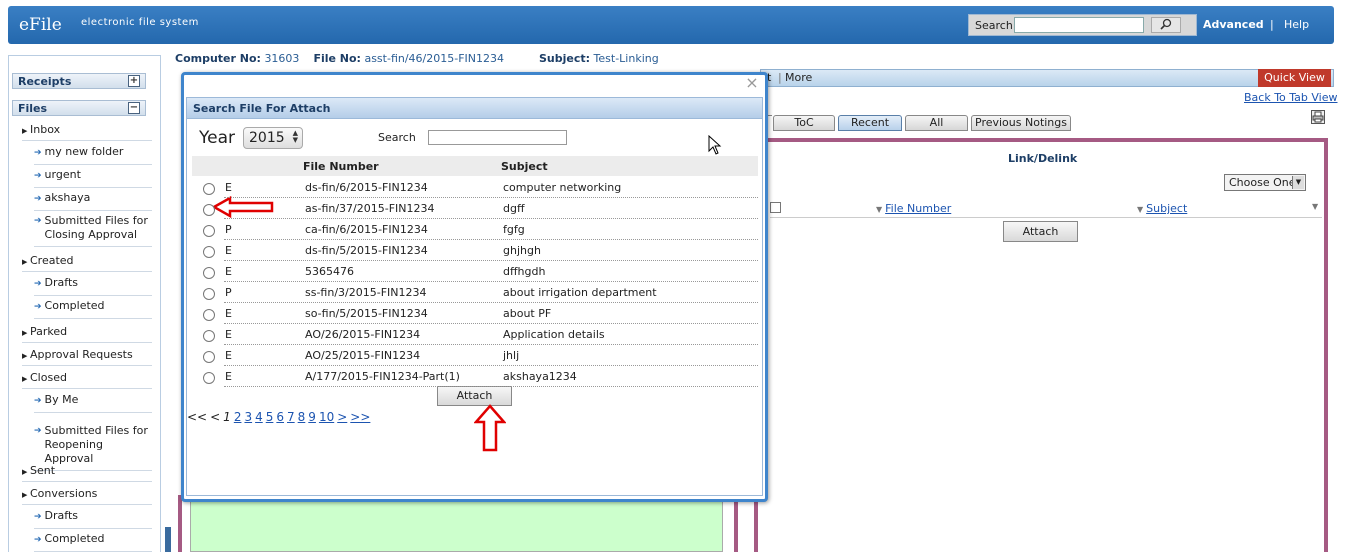 The height and width of the screenshot is (552, 1360). Describe the element at coordinates (1296, 24) in the screenshot. I see `help-link: Help` at that location.